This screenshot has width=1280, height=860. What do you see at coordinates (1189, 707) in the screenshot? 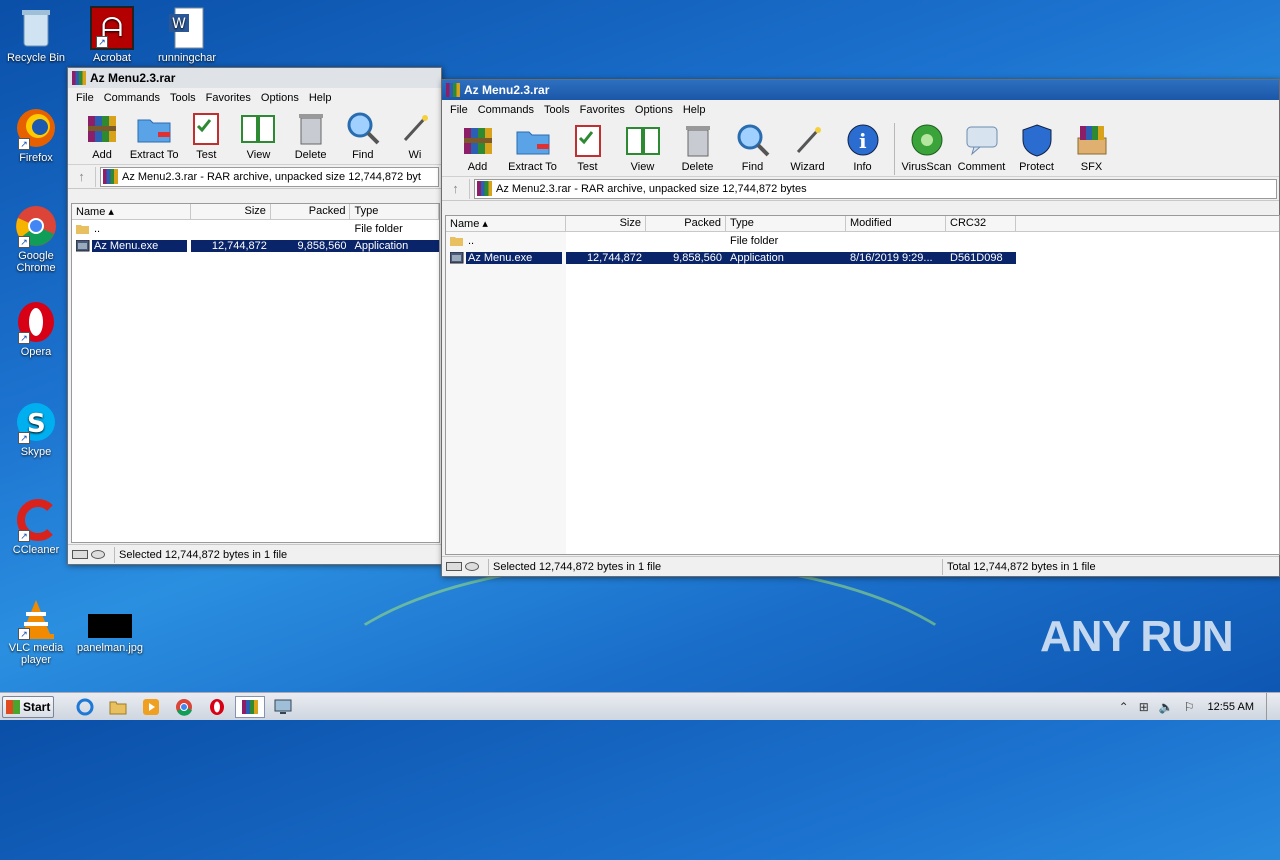
I see `action-center-flag-icon: ⚐` at bounding box center [1189, 707].